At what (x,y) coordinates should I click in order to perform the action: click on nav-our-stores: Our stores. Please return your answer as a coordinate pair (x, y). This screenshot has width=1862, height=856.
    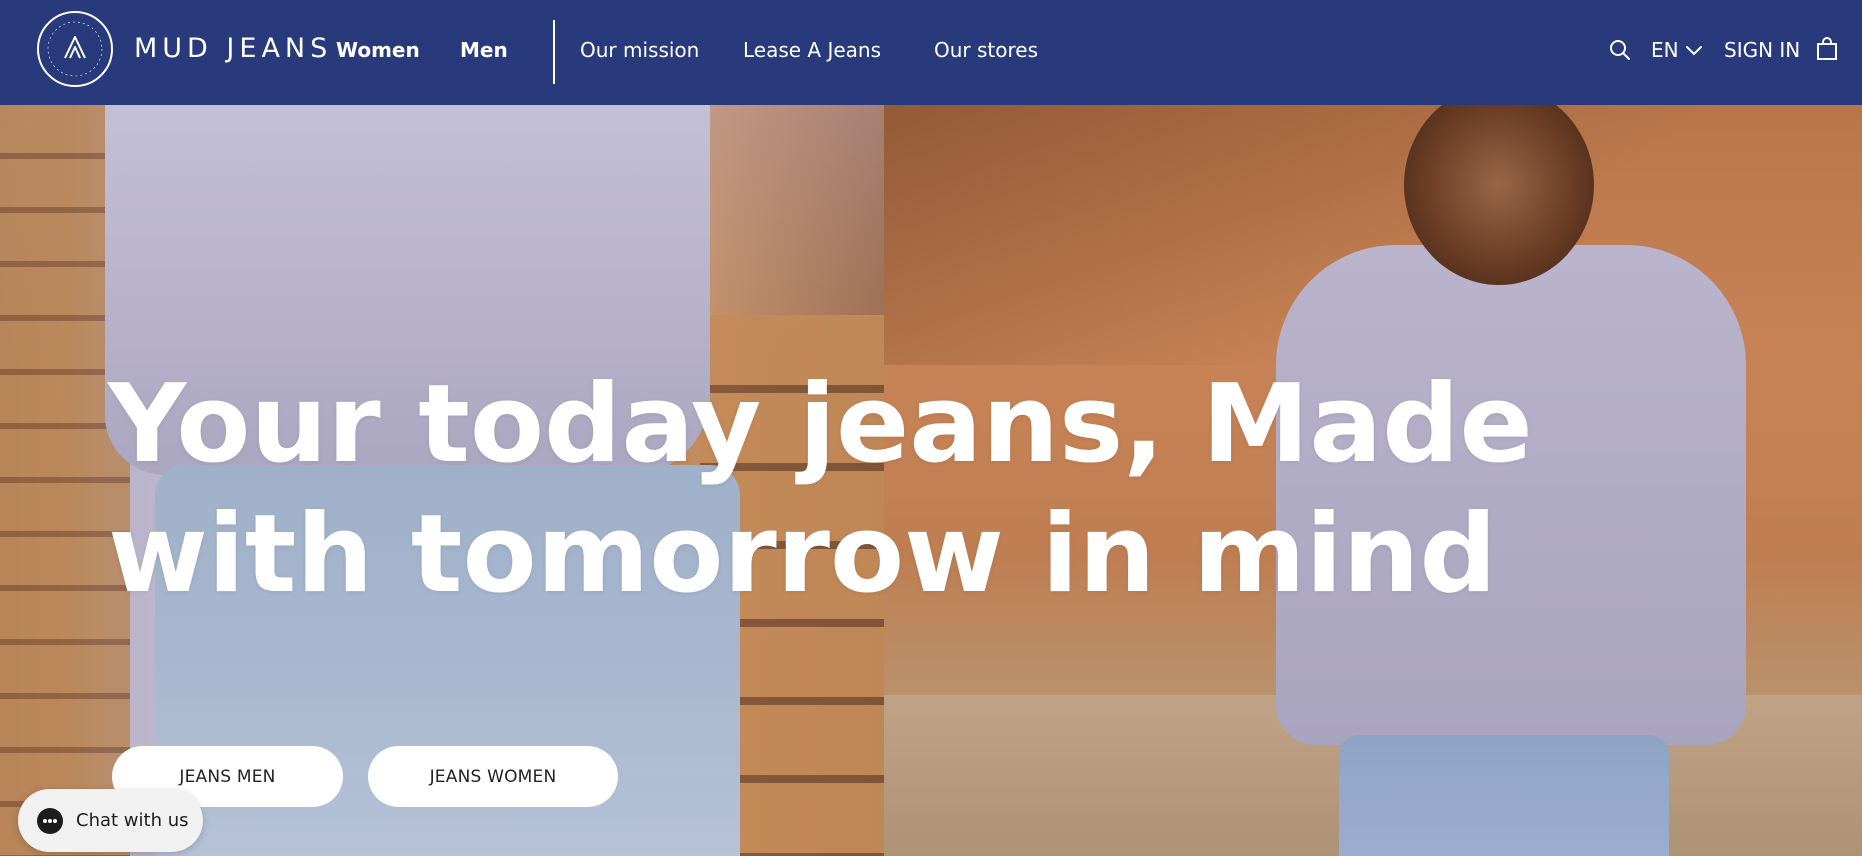
    Looking at the image, I should click on (986, 50).